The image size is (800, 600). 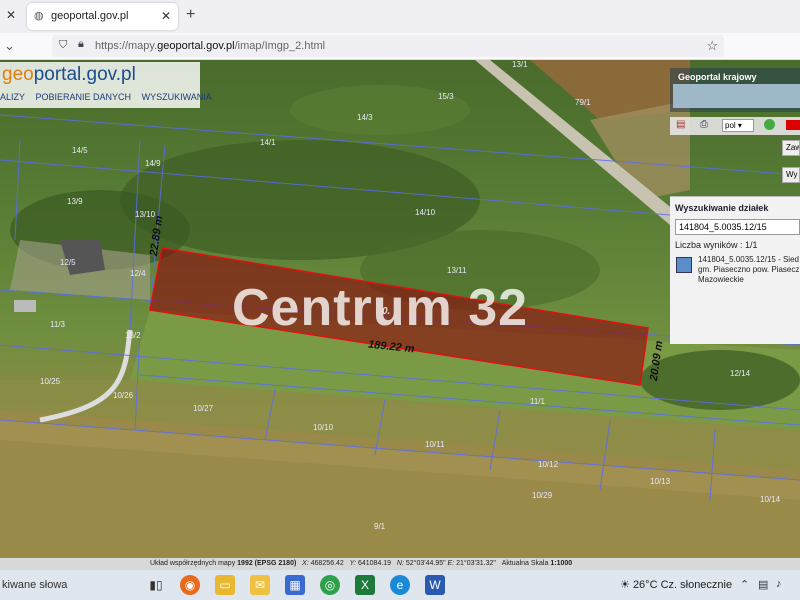 I want to click on parcel-label: 13/1, so click(x=520, y=64).